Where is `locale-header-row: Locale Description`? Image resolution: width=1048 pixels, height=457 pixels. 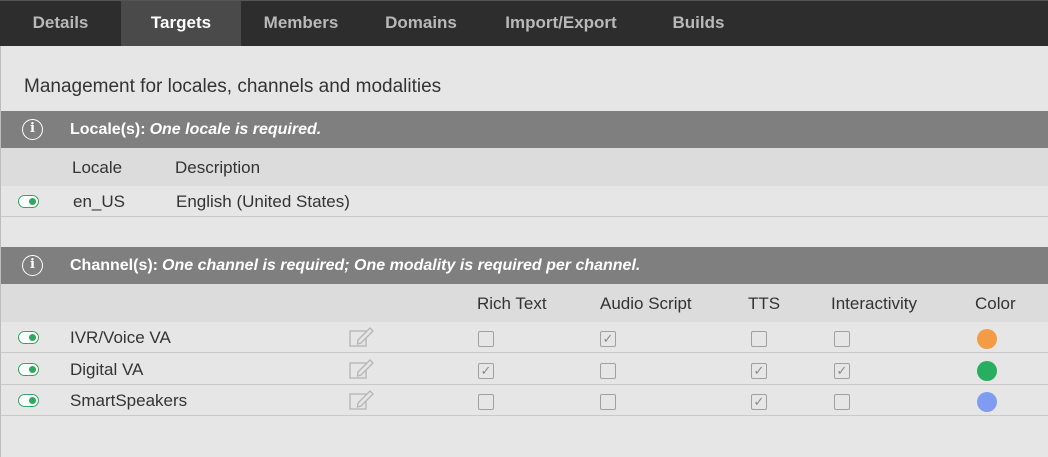
locale-header-row: Locale Description is located at coordinates (524, 167).